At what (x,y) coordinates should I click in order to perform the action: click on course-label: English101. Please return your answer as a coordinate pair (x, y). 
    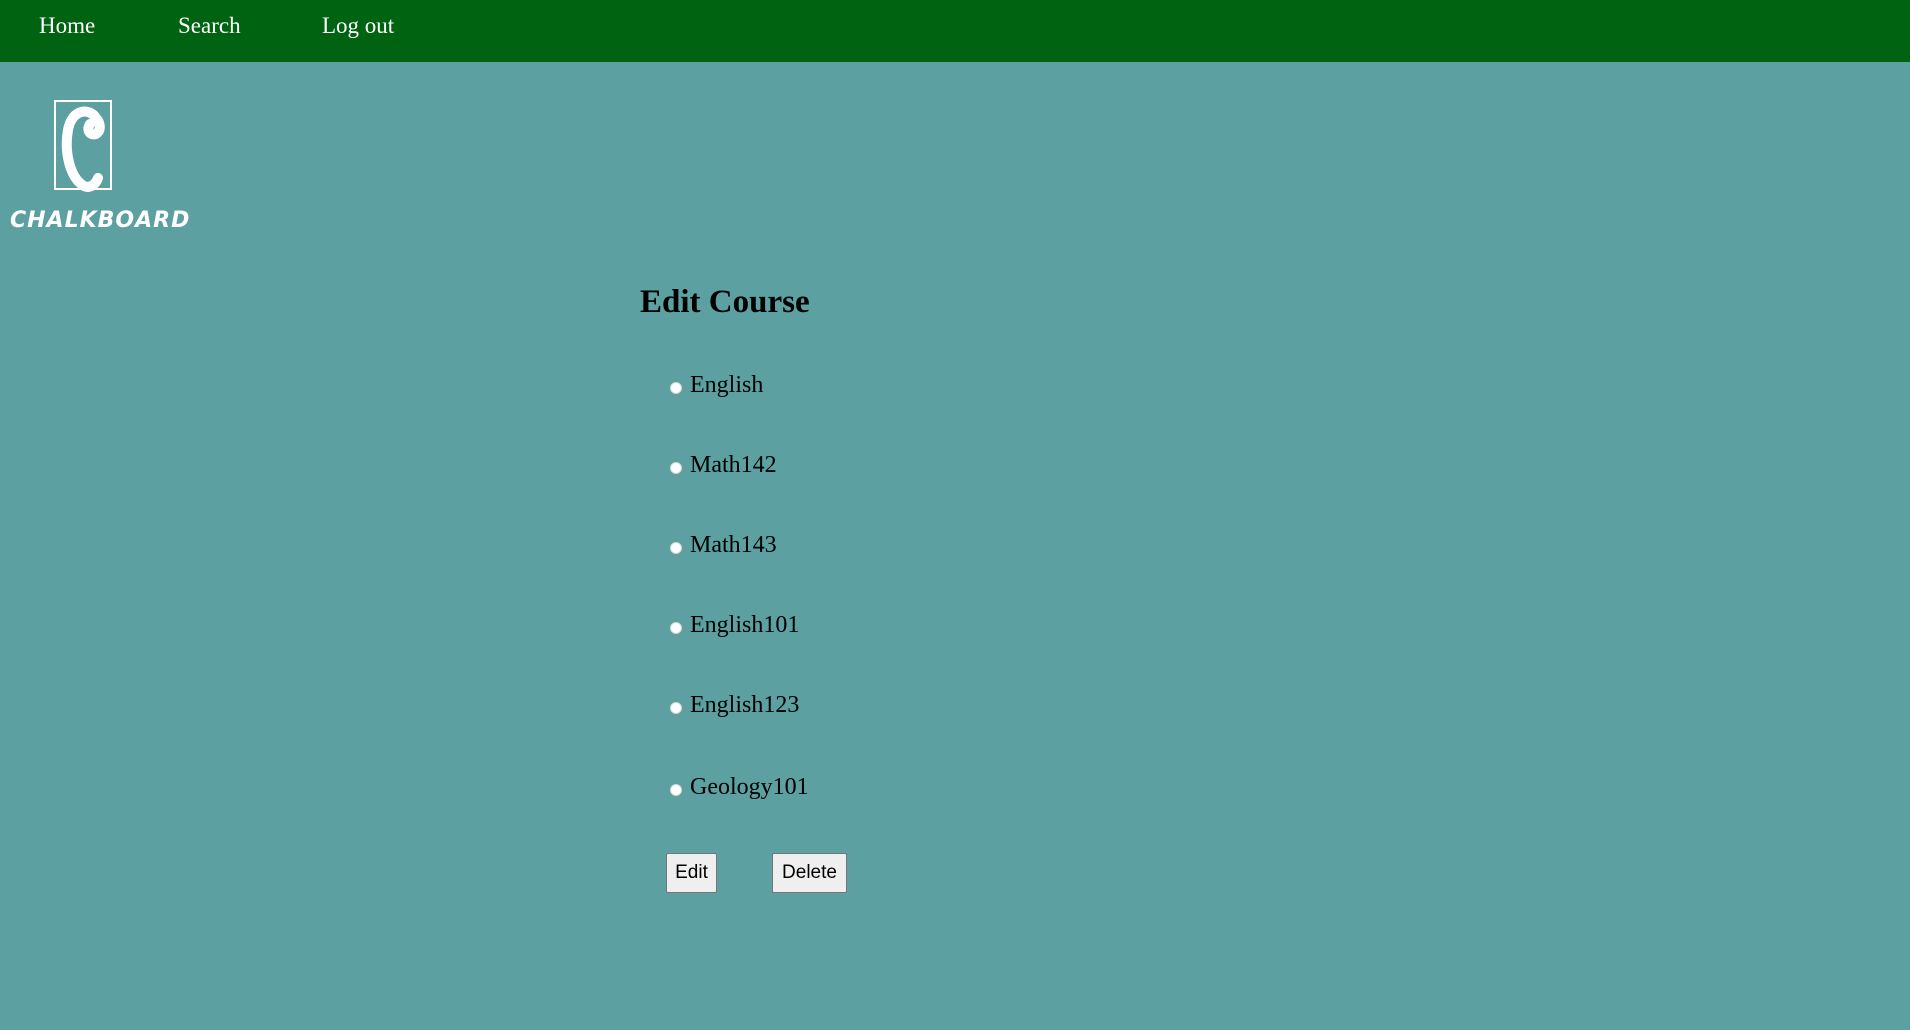
    Looking at the image, I should click on (745, 625).